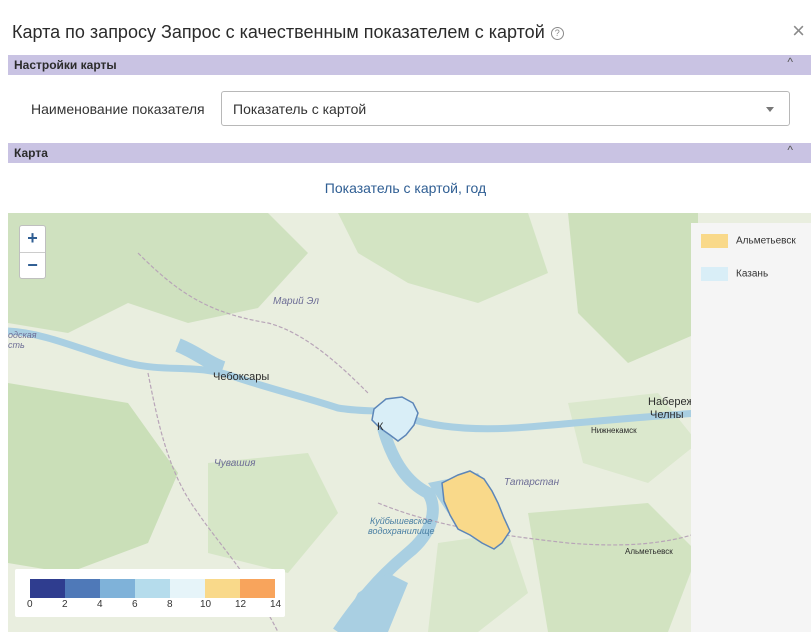 This screenshot has width=811, height=632. I want to click on map-label-mari-el: Марий Эл, so click(296, 301).